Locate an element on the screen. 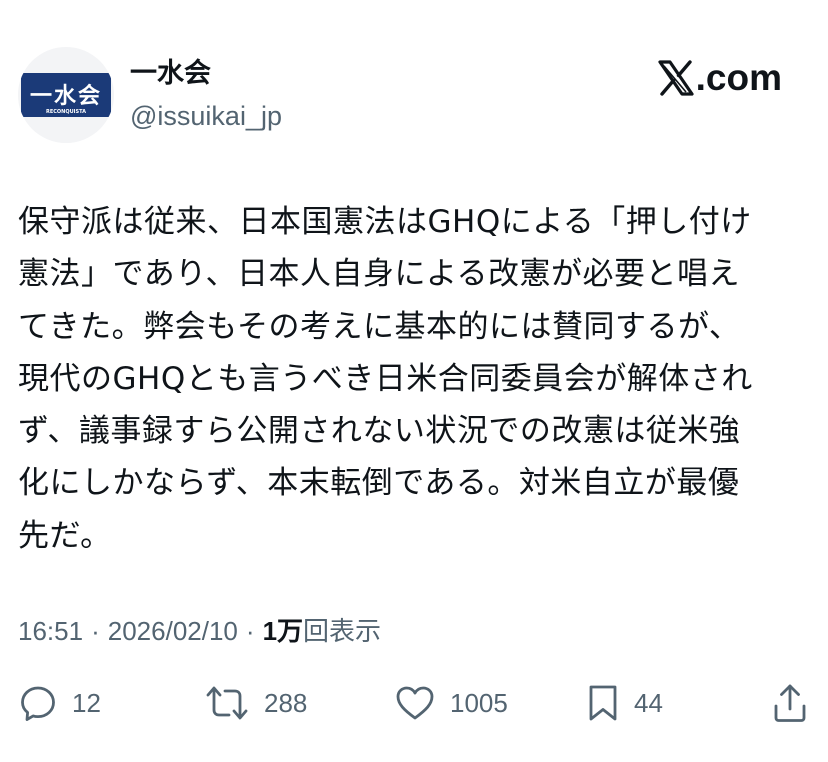 The image size is (828, 762). brand-logo: .com is located at coordinates (719, 78).